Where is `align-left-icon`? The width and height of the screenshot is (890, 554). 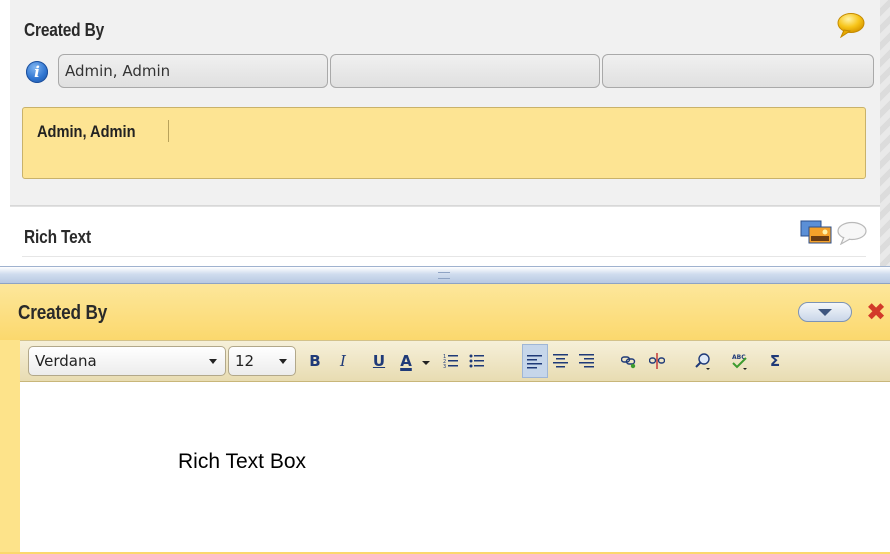 align-left-icon is located at coordinates (534, 362).